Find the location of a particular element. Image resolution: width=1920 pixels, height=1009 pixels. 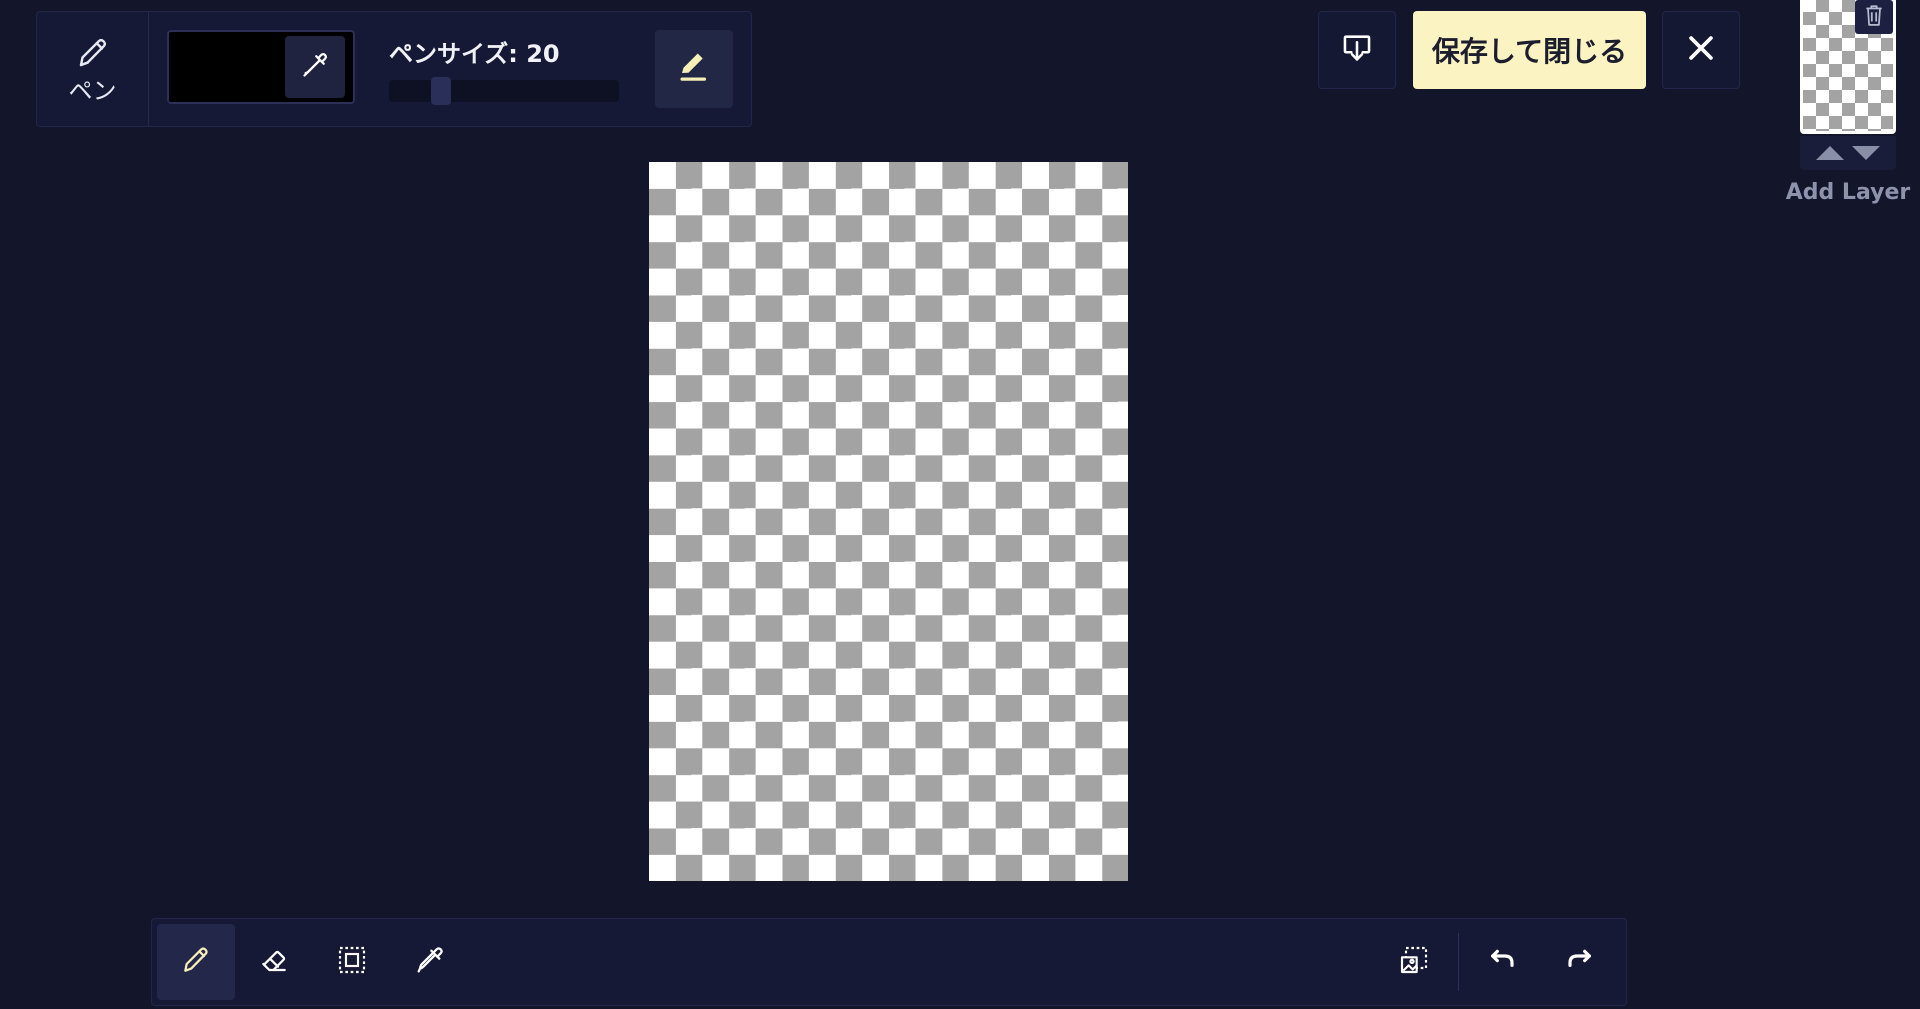

toolbar-divider is located at coordinates (1458, 962).